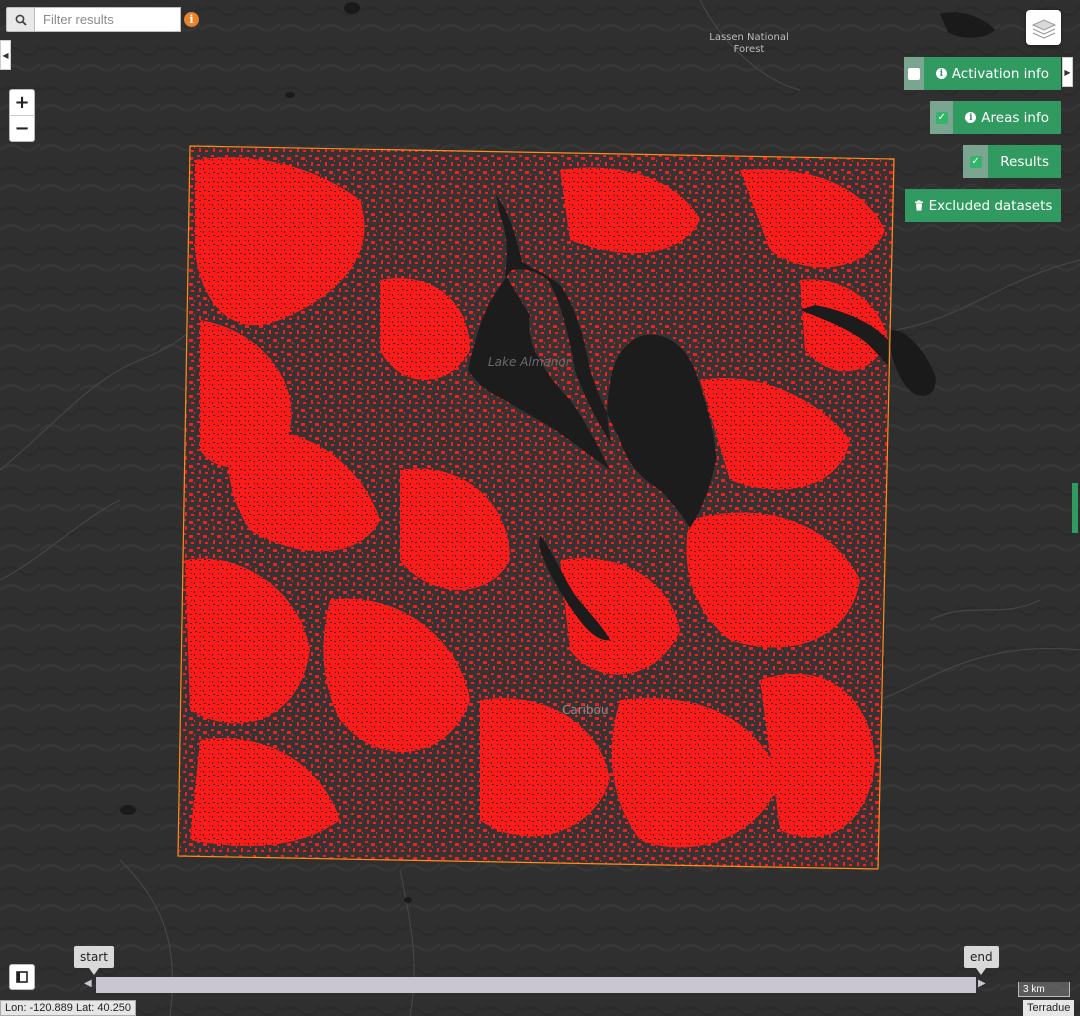  I want to click on coordinate-readout: Lon: -120.889 Lat: 40.250, so click(68, 1008).